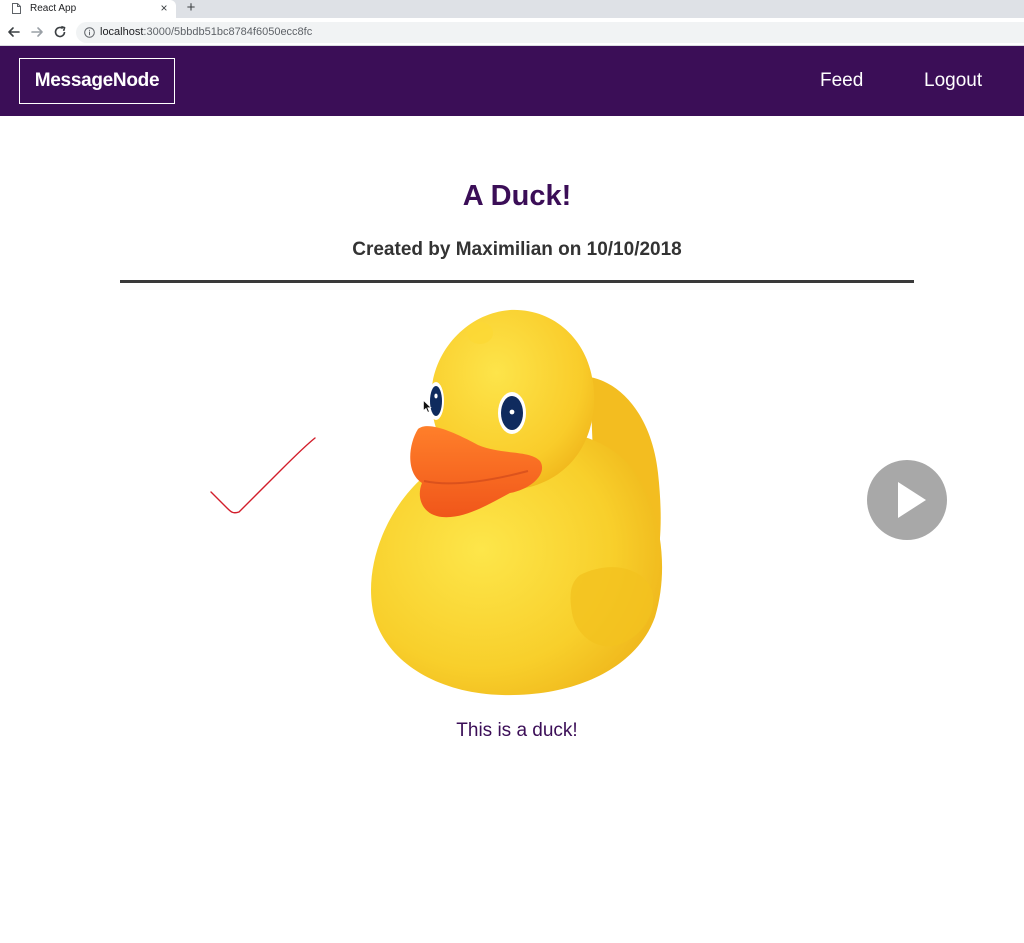 The image size is (1024, 943). I want to click on browser-tab: React App ×, so click(88, 9).